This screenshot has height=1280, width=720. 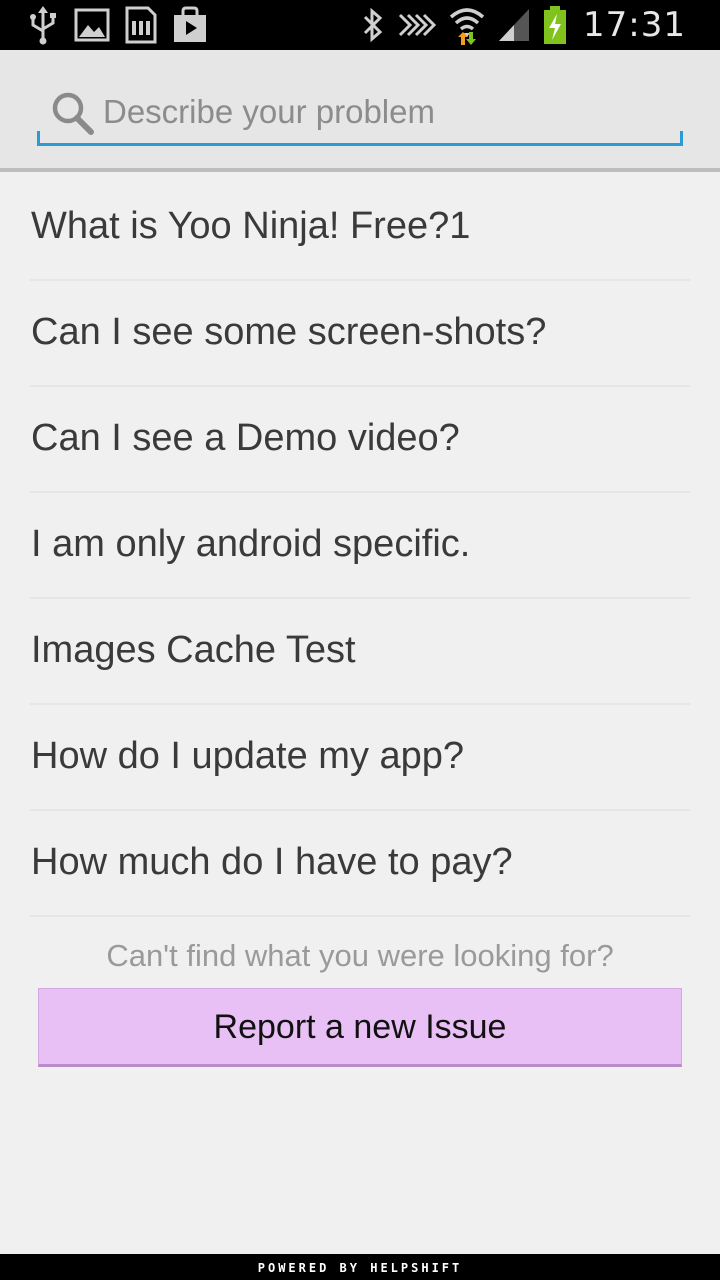 What do you see at coordinates (248, 756) in the screenshot?
I see `faq-item-label: How do I update my app?` at bounding box center [248, 756].